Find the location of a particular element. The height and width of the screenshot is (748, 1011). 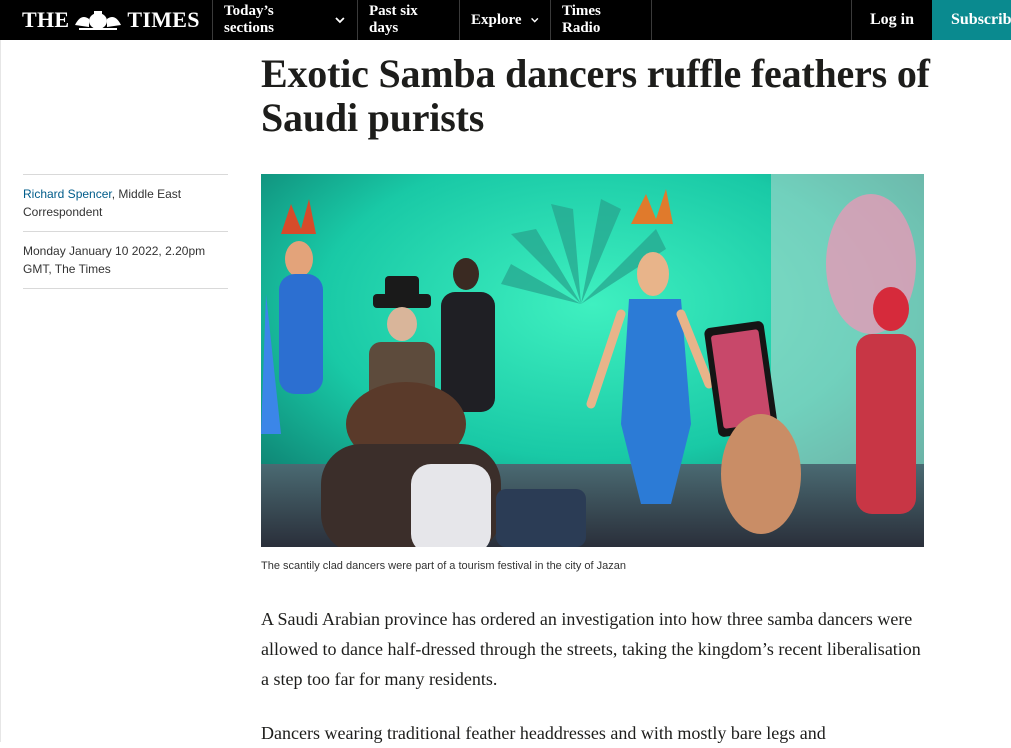

nav-item-label: Past six days is located at coordinates (393, 19).